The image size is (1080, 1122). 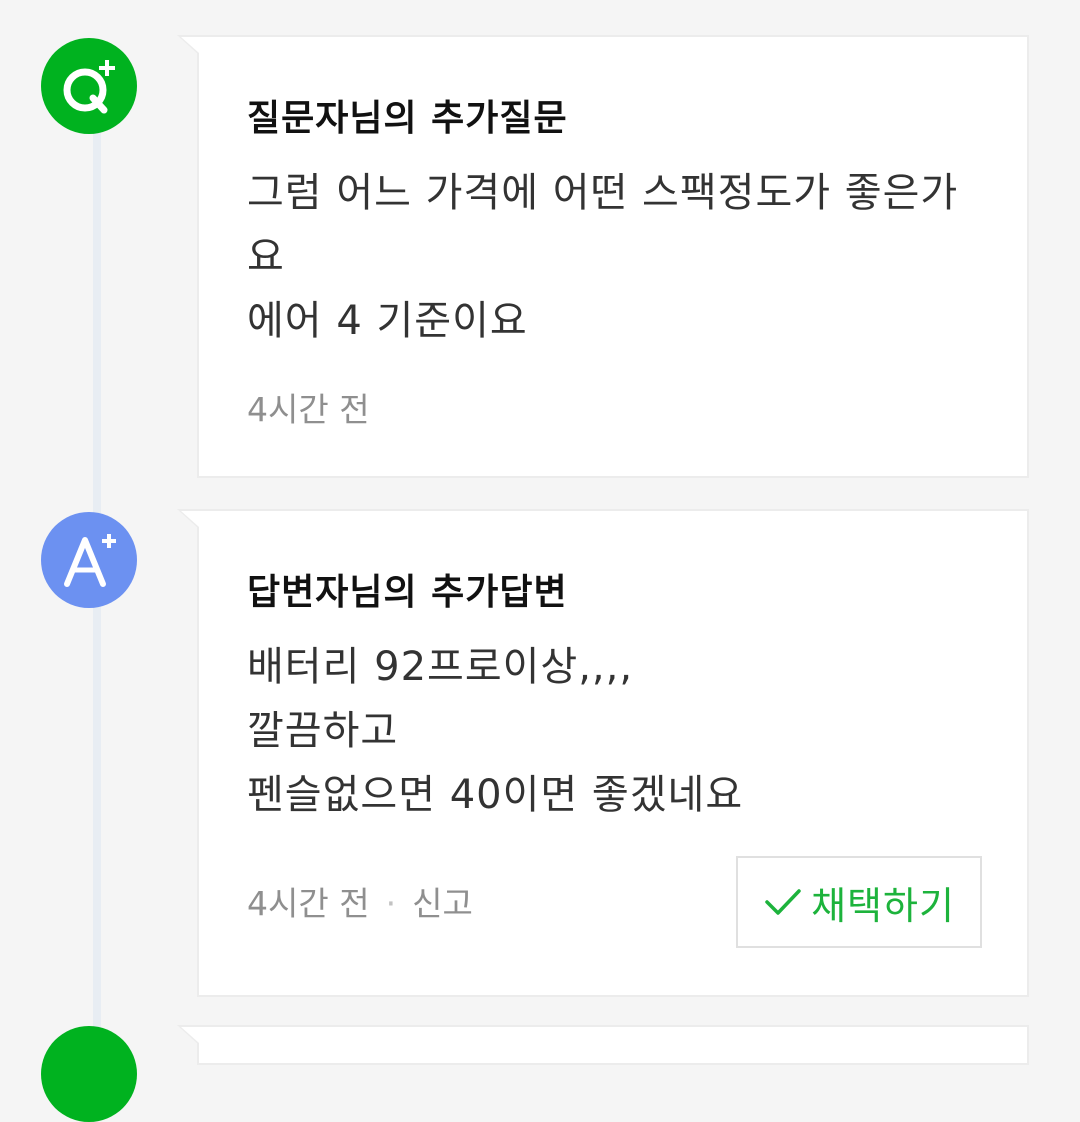 What do you see at coordinates (495, 795) in the screenshot?
I see `answer-line: 펜슬없으면 40이면 좋겠네요` at bounding box center [495, 795].